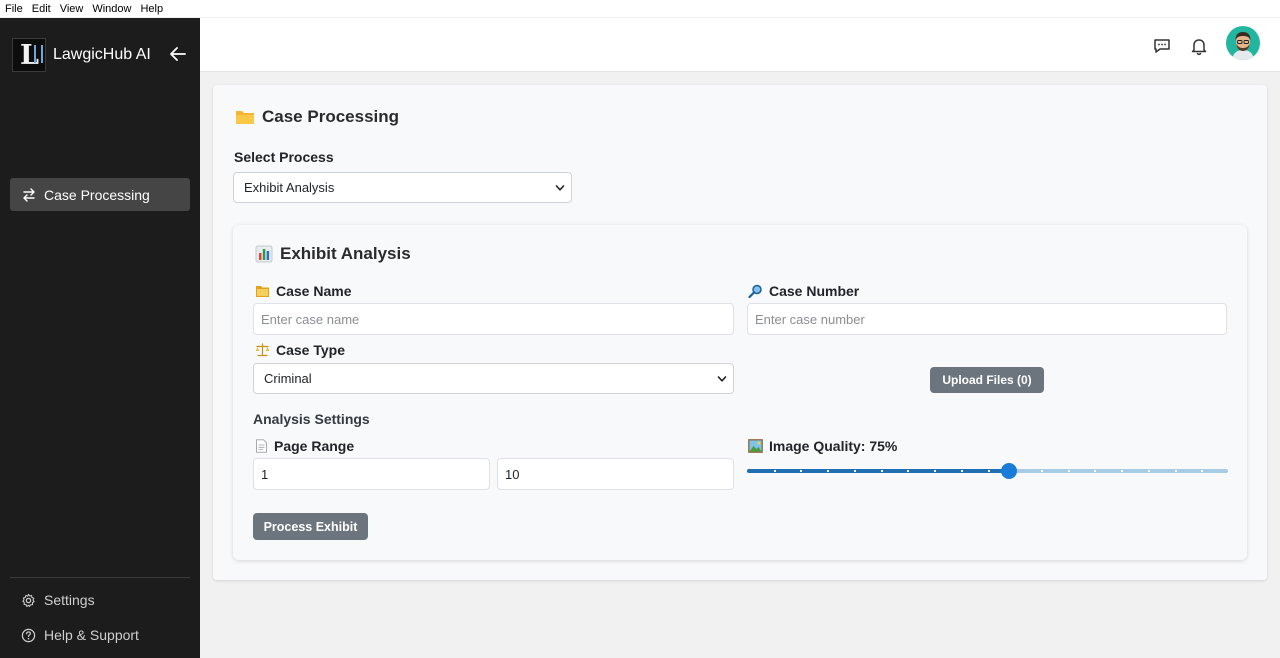  Describe the element at coordinates (29, 55) in the screenshot. I see `brand-logo: L` at that location.